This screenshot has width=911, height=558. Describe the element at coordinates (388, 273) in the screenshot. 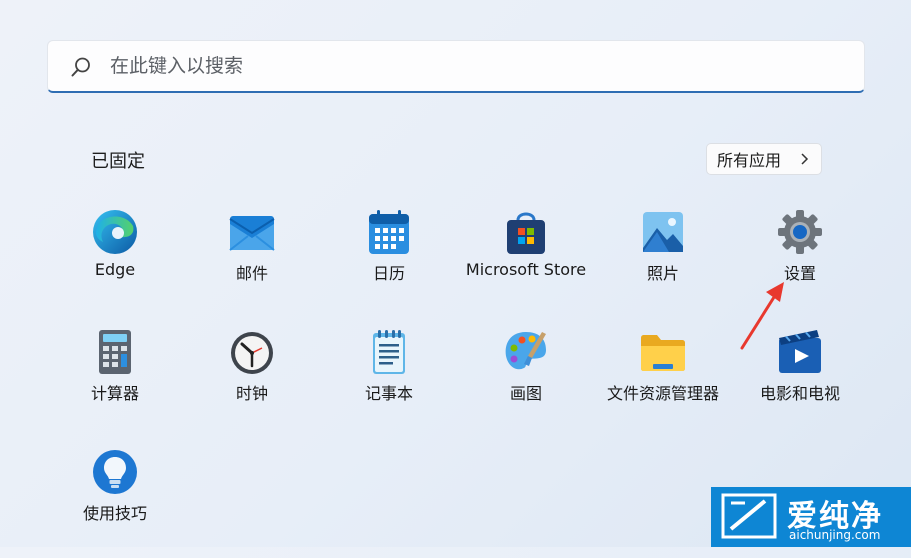

I see `app-label: 日历` at that location.